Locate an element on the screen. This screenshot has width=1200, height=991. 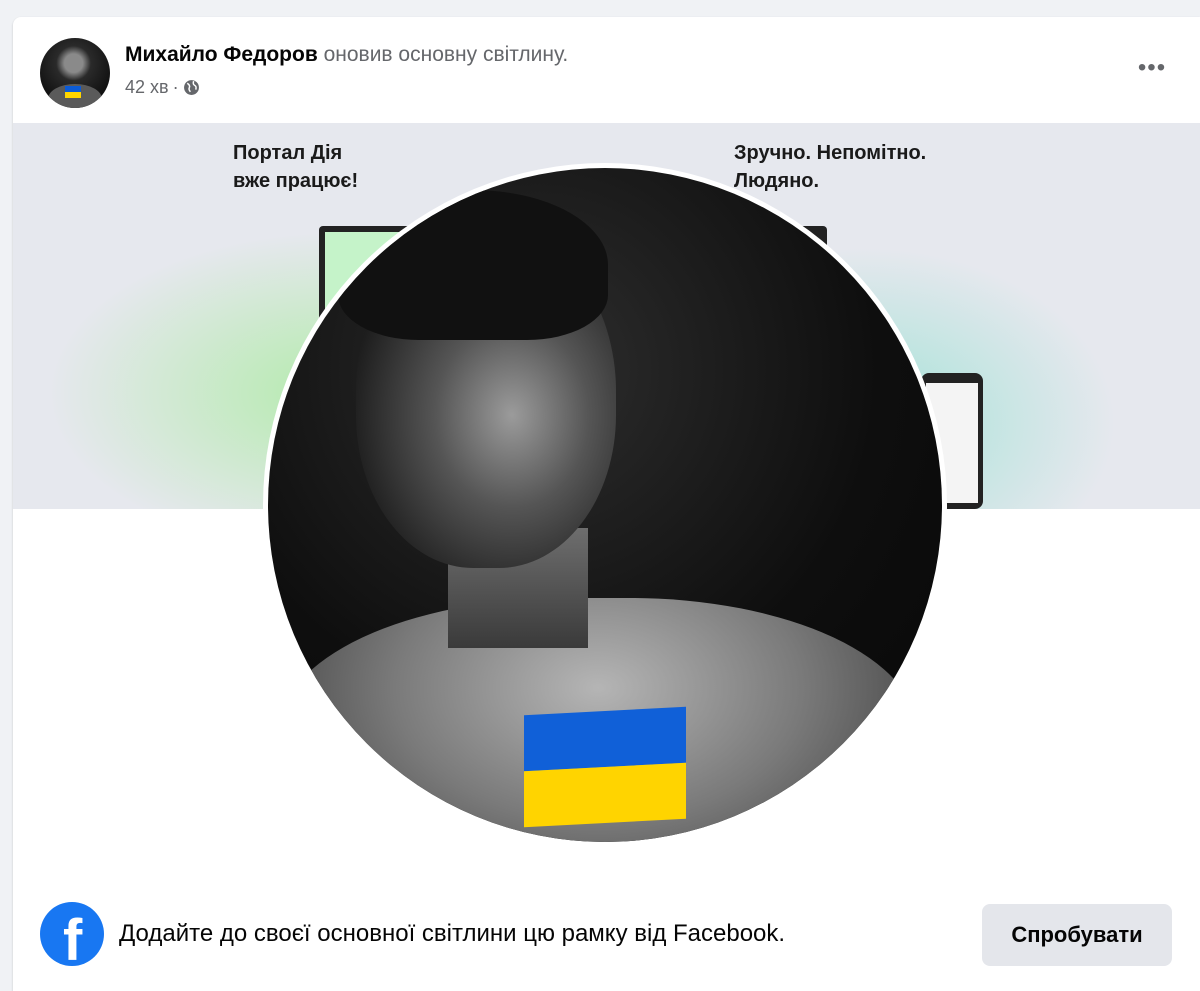
cover-text-left: Портал Дія вже працює! is located at coordinates (296, 167).